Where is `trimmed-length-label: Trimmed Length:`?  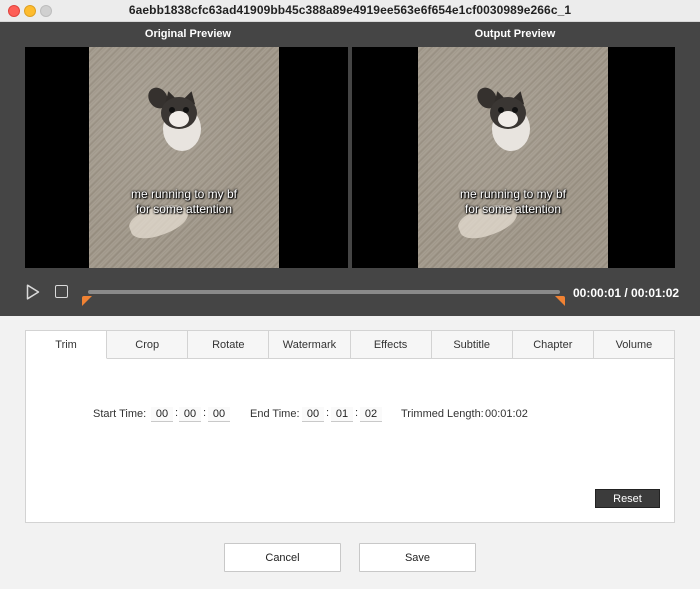
trimmed-length-label: Trimmed Length: is located at coordinates (442, 414).